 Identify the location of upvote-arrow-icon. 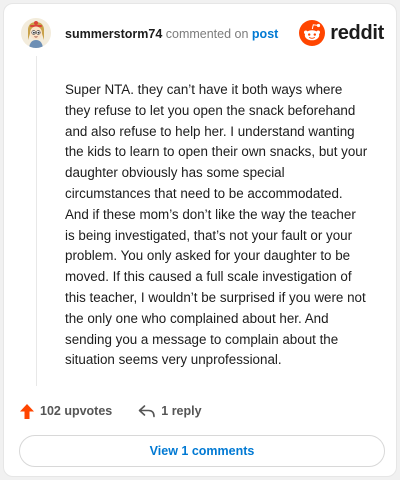
(27, 411).